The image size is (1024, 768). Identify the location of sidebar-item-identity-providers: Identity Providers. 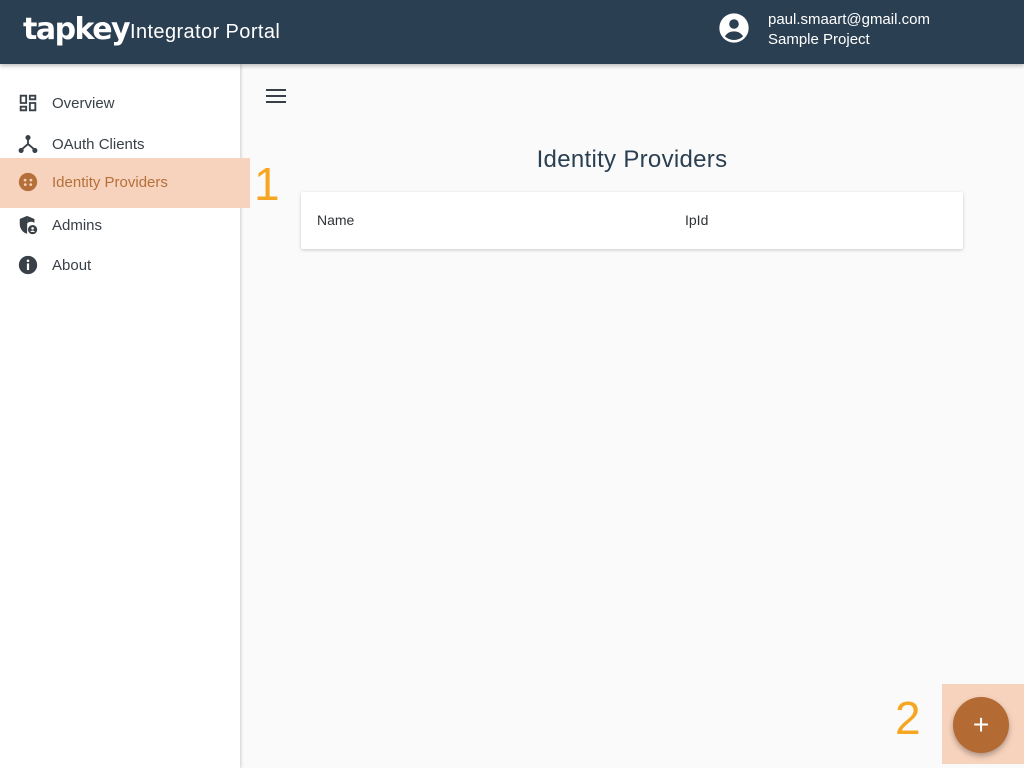
(125, 183).